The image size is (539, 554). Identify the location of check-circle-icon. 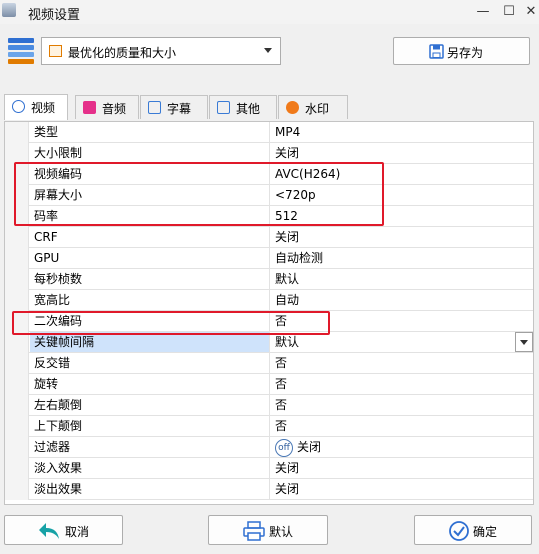
(459, 531).